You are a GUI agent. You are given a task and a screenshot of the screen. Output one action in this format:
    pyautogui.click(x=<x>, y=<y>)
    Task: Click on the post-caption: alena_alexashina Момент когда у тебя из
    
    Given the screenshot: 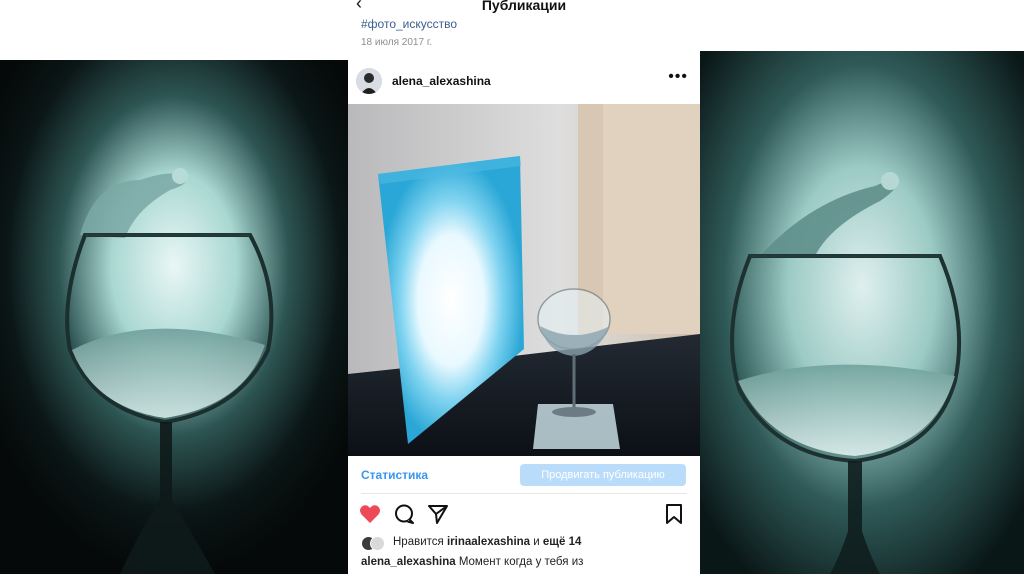 What is the action you would take?
    pyautogui.click(x=530, y=562)
    